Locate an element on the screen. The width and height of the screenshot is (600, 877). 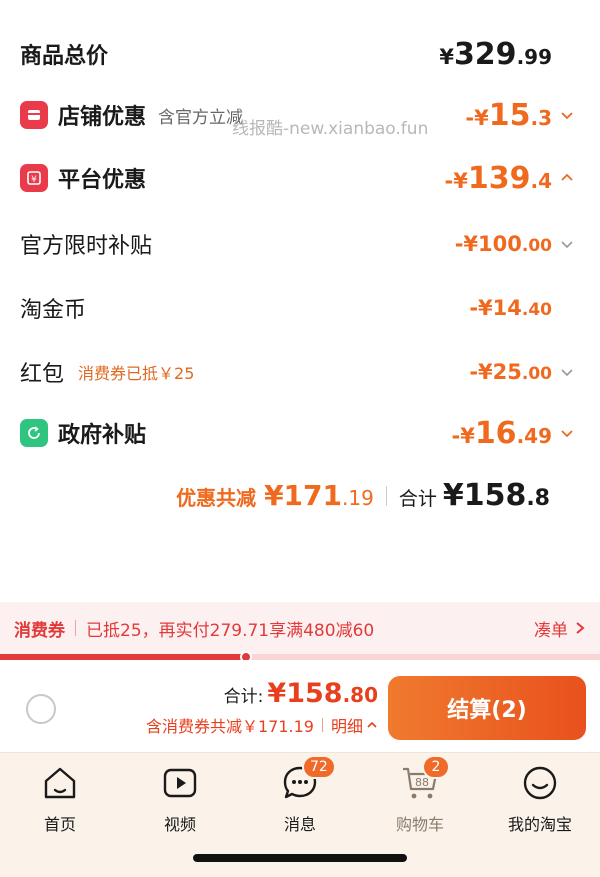
grand-total-decimal: .8 is located at coordinates (538, 498).